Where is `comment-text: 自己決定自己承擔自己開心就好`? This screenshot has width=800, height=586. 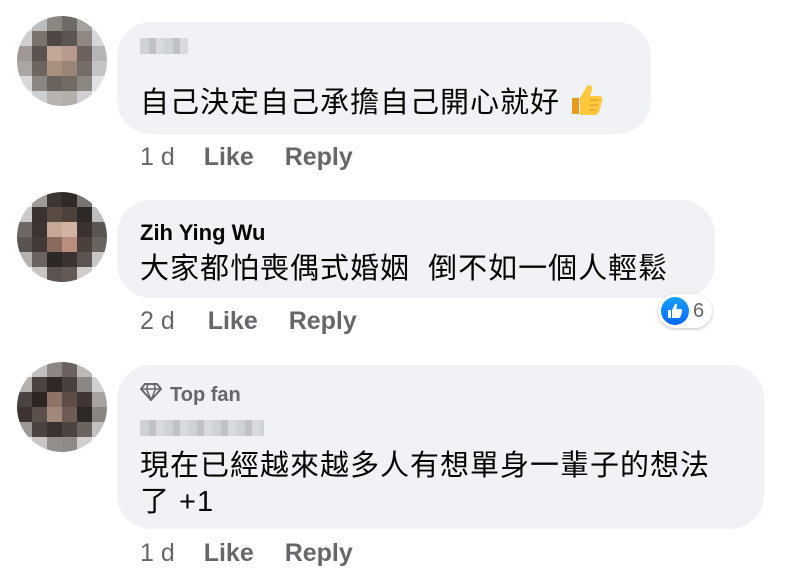
comment-text: 自己決定自己承擔自己開心就好 is located at coordinates (372, 104).